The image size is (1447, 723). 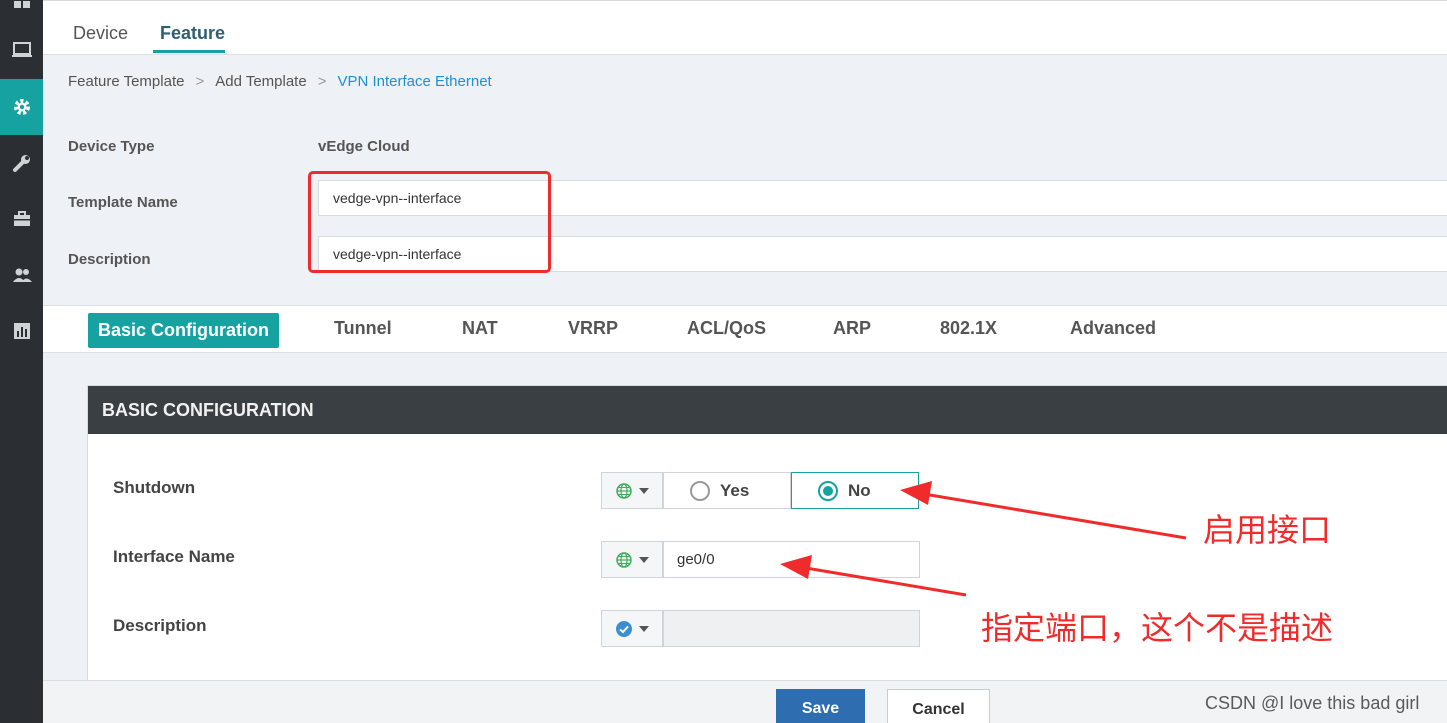 I want to click on cancel-button: Cancel, so click(x=938, y=706).